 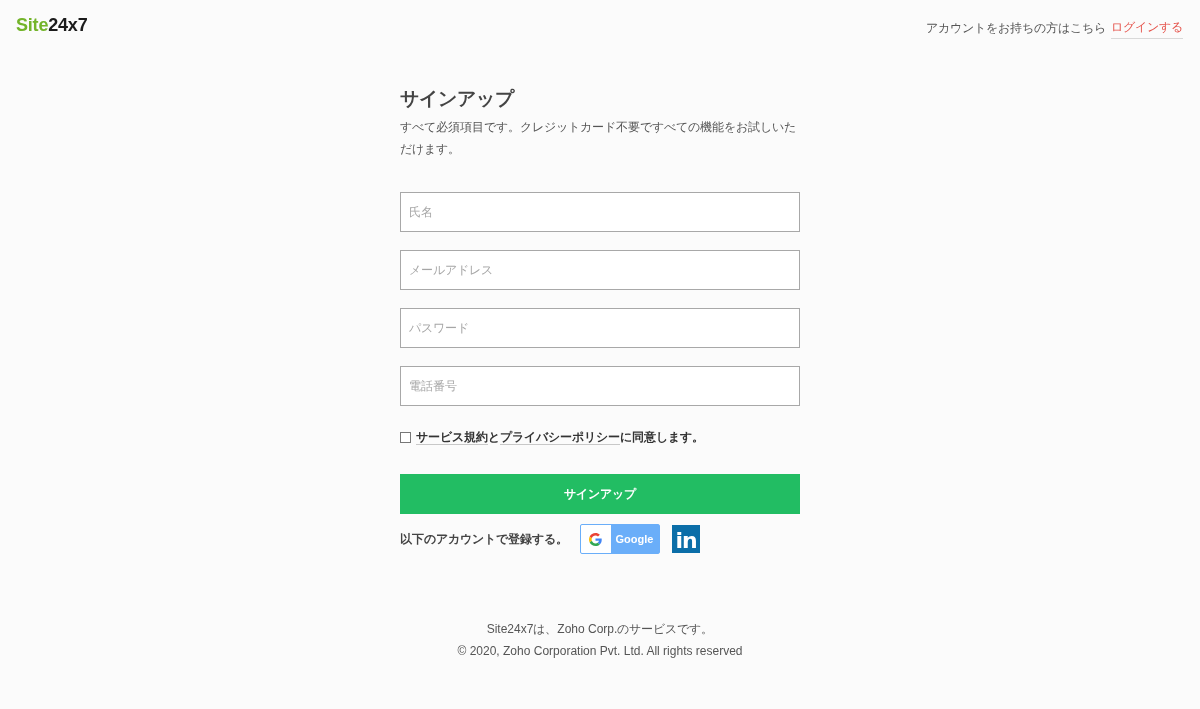 I want to click on consent-link: プライバシーポリシー, so click(x=560, y=437).